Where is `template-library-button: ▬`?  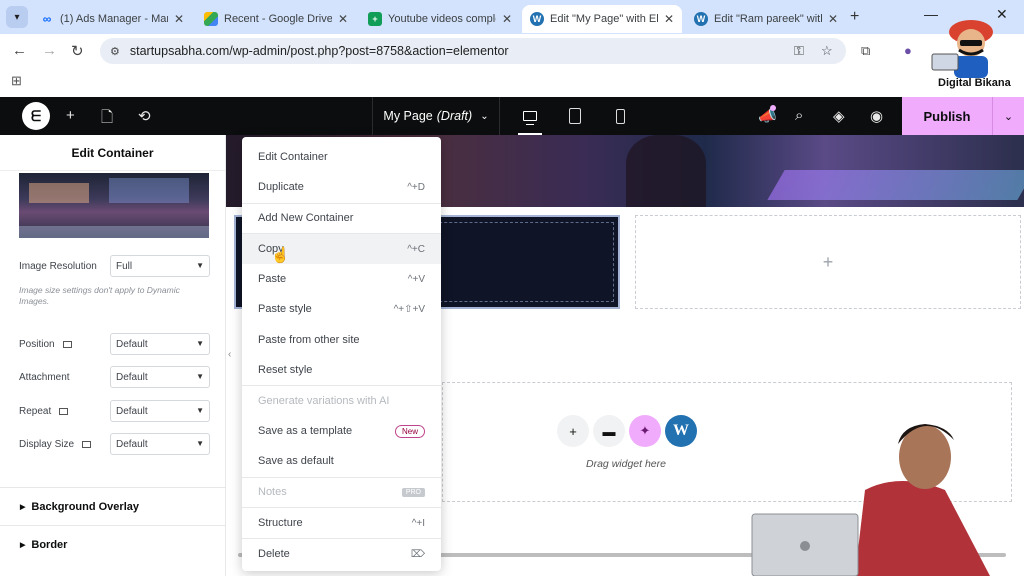
template-library-button: ▬ is located at coordinates (609, 431).